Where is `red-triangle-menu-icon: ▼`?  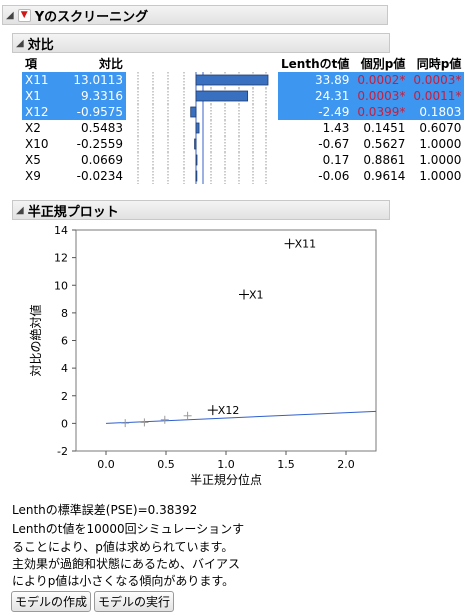
red-triangle-menu-icon: ▼ is located at coordinates (24, 15).